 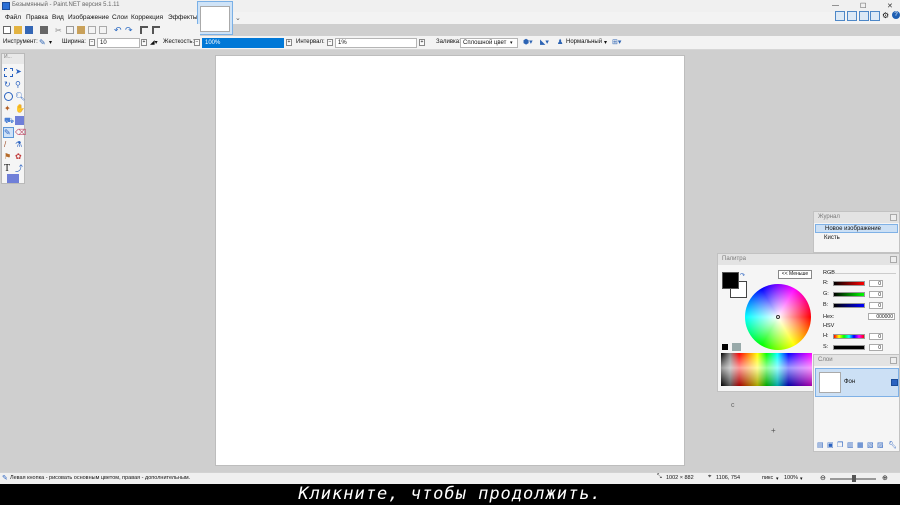 What do you see at coordinates (875, 16) in the screenshot?
I see `colors-window-toggle` at bounding box center [875, 16].